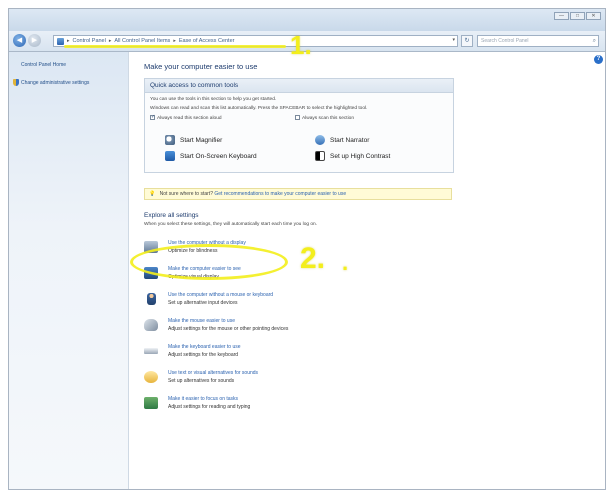 The image size is (607, 493). What do you see at coordinates (34, 40) in the screenshot?
I see `forward-button: ▶` at bounding box center [34, 40].